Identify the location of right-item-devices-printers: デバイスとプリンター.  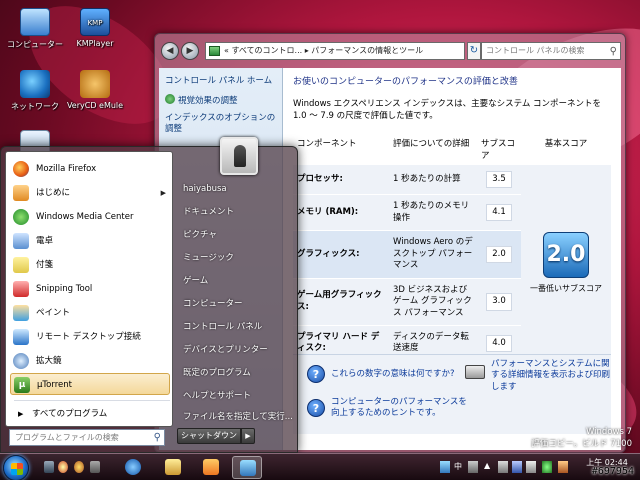
(235, 350).